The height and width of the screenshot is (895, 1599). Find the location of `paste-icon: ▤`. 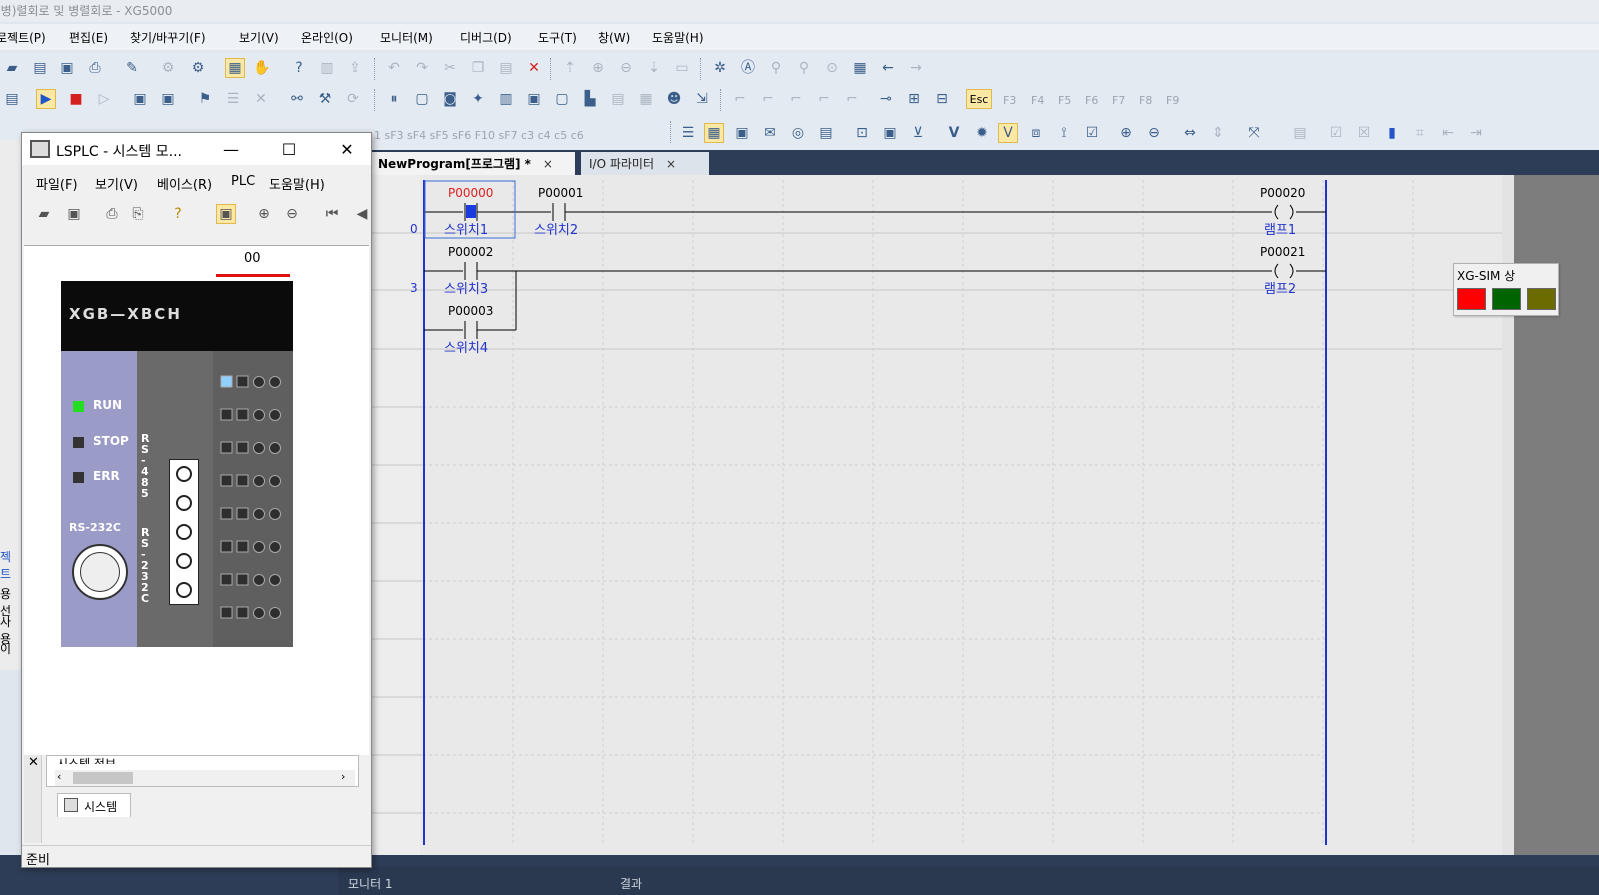

paste-icon: ▤ is located at coordinates (506, 68).